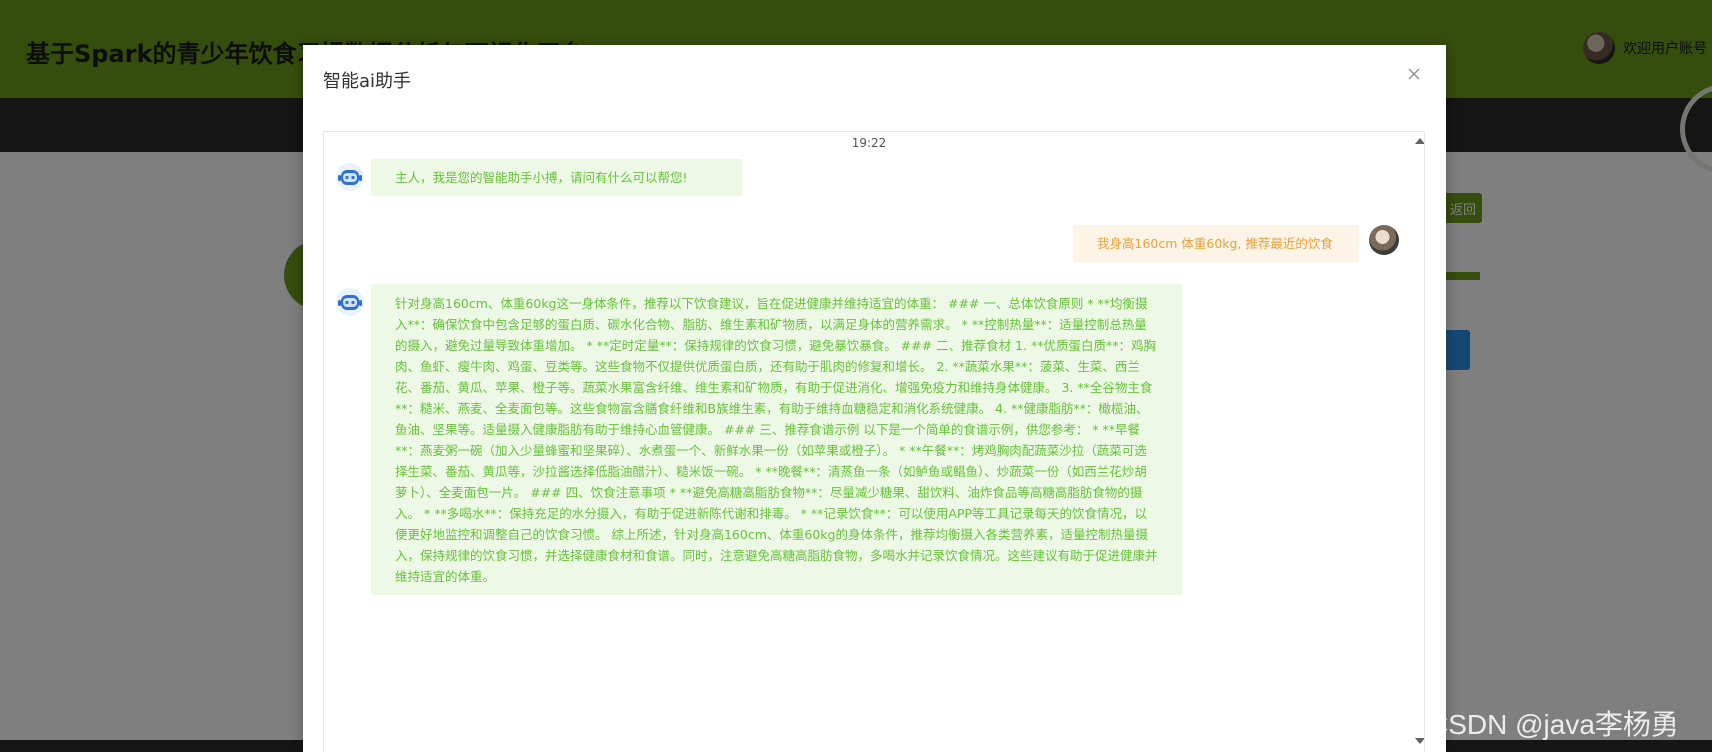 The height and width of the screenshot is (752, 1712). What do you see at coordinates (1553, 724) in the screenshot?
I see `watermark: CSDN @java李杨勇` at bounding box center [1553, 724].